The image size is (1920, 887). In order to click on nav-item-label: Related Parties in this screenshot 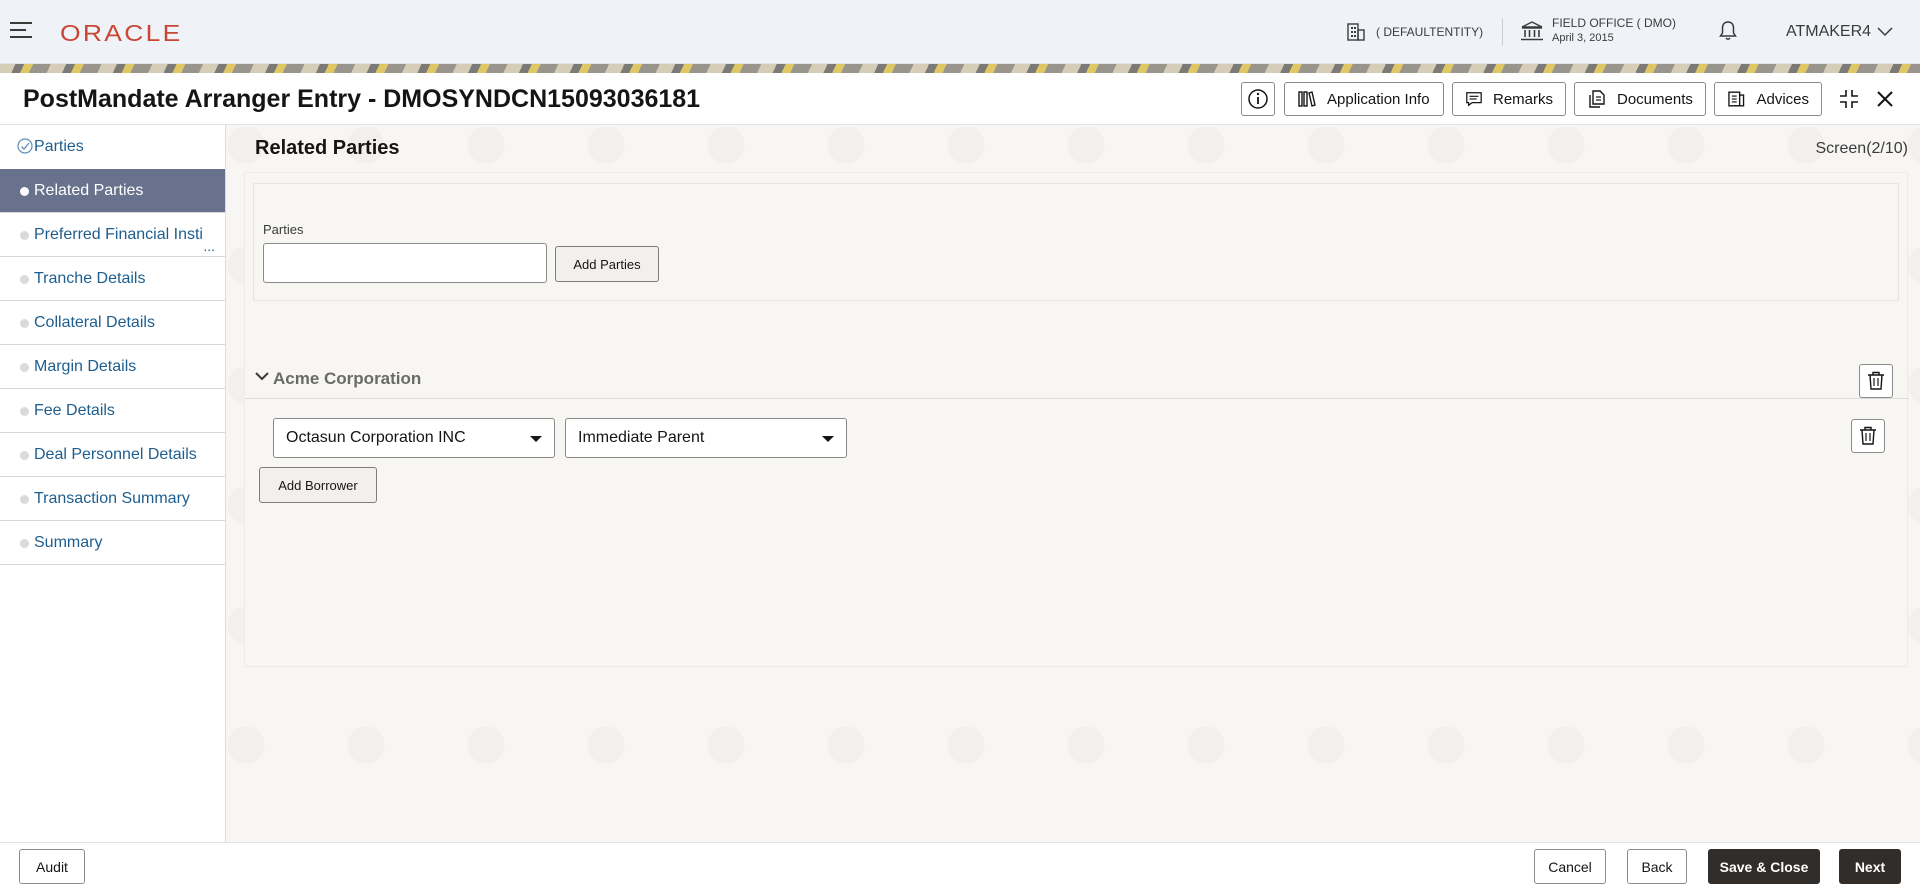, I will do `click(89, 190)`.